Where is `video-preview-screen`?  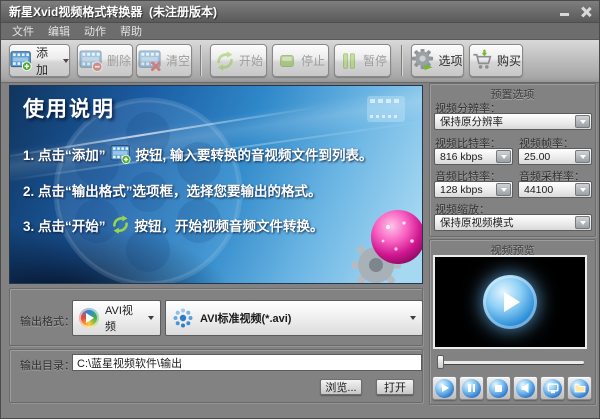 video-preview-screen is located at coordinates (510, 302).